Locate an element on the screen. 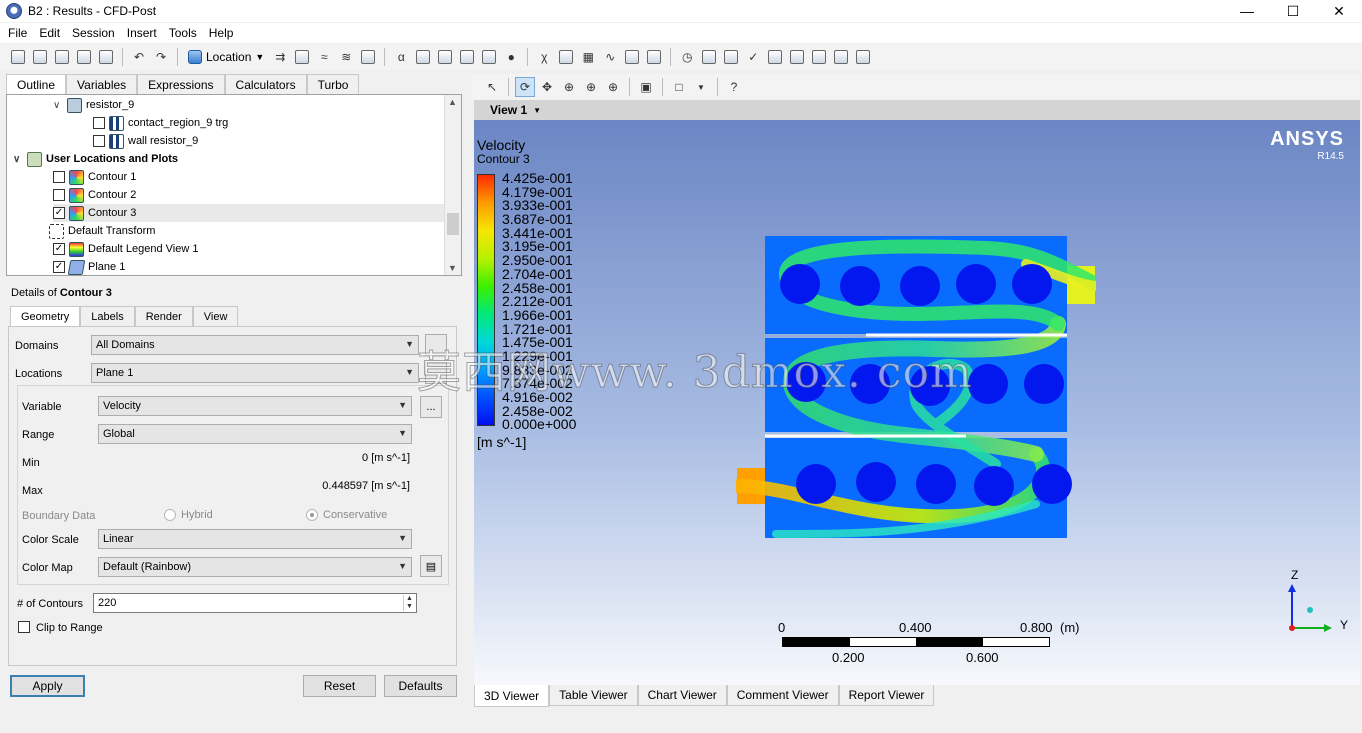  minimize-button: — is located at coordinates (1247, 11).